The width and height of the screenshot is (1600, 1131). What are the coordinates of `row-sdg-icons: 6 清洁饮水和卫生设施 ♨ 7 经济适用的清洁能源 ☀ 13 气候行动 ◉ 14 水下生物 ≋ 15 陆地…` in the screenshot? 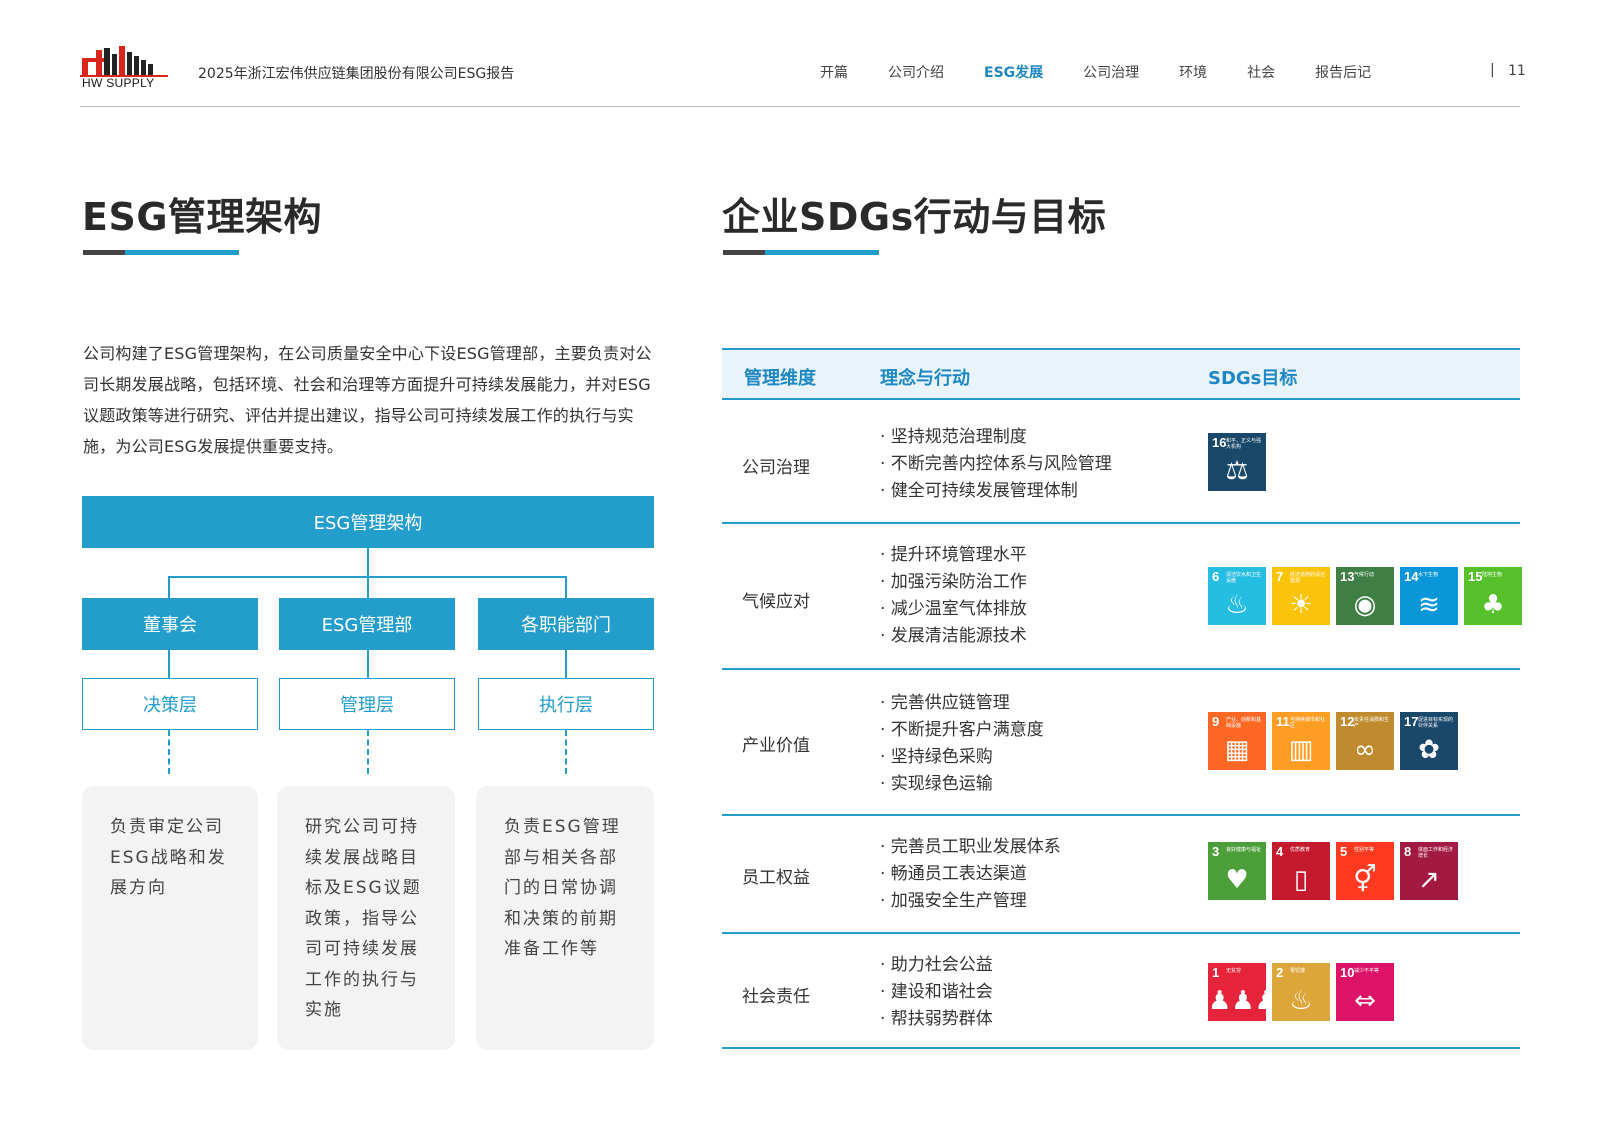 It's located at (1368, 596).